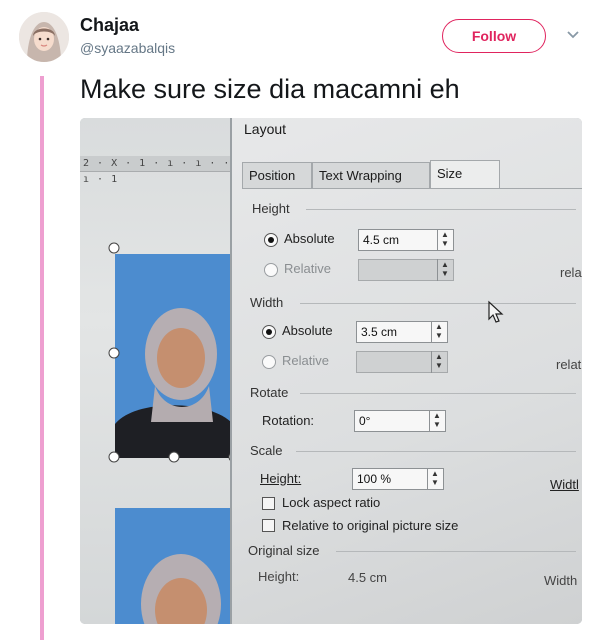  What do you see at coordinates (370, 525) in the screenshot?
I see `relative-original-label: Relative to original picture size` at bounding box center [370, 525].